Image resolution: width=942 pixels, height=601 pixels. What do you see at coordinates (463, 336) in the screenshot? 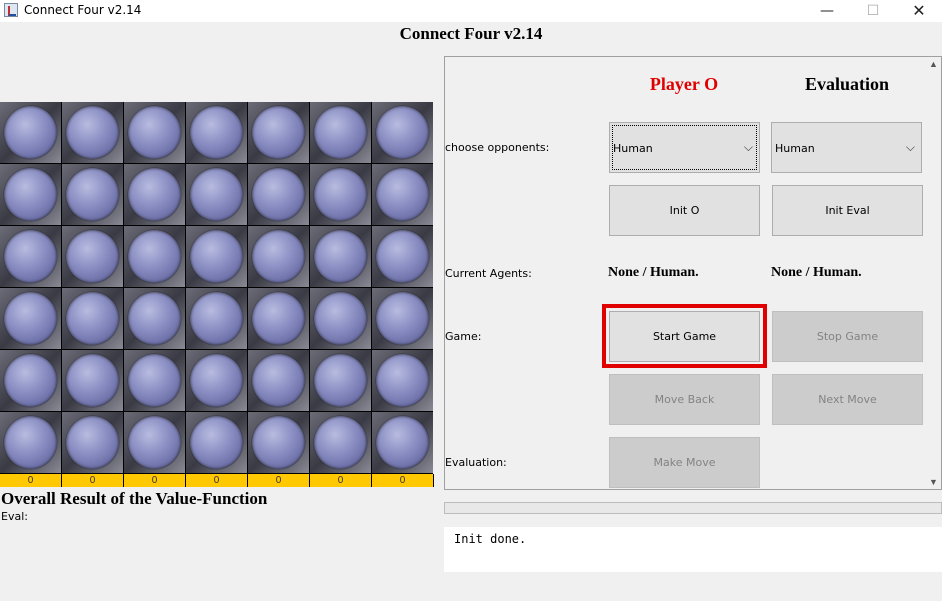
I see `game-label: Game:` at bounding box center [463, 336].